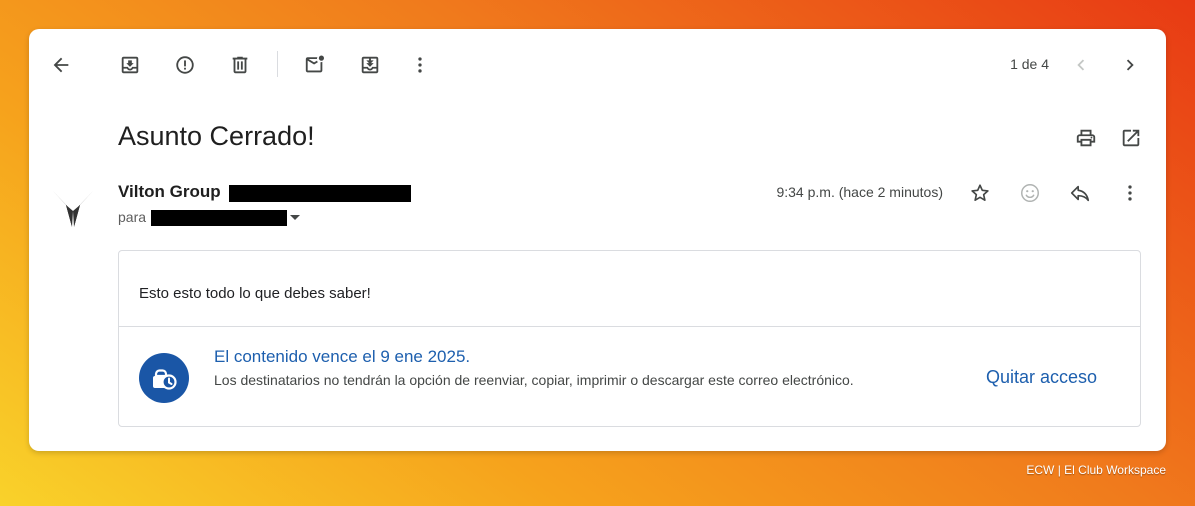 The height and width of the screenshot is (506, 1195). I want to click on mark-unread-icon, so click(314, 64).